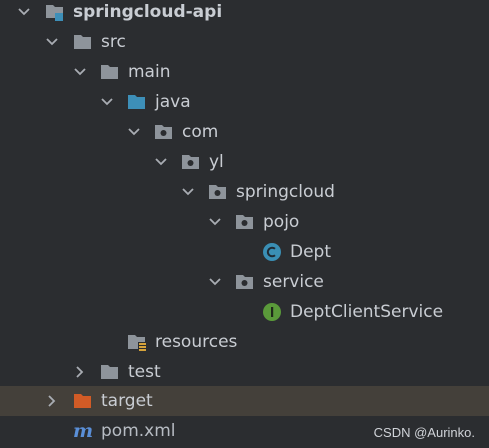 The width and height of the screenshot is (489, 448). What do you see at coordinates (173, 102) in the screenshot?
I see `tree-label: java` at bounding box center [173, 102].